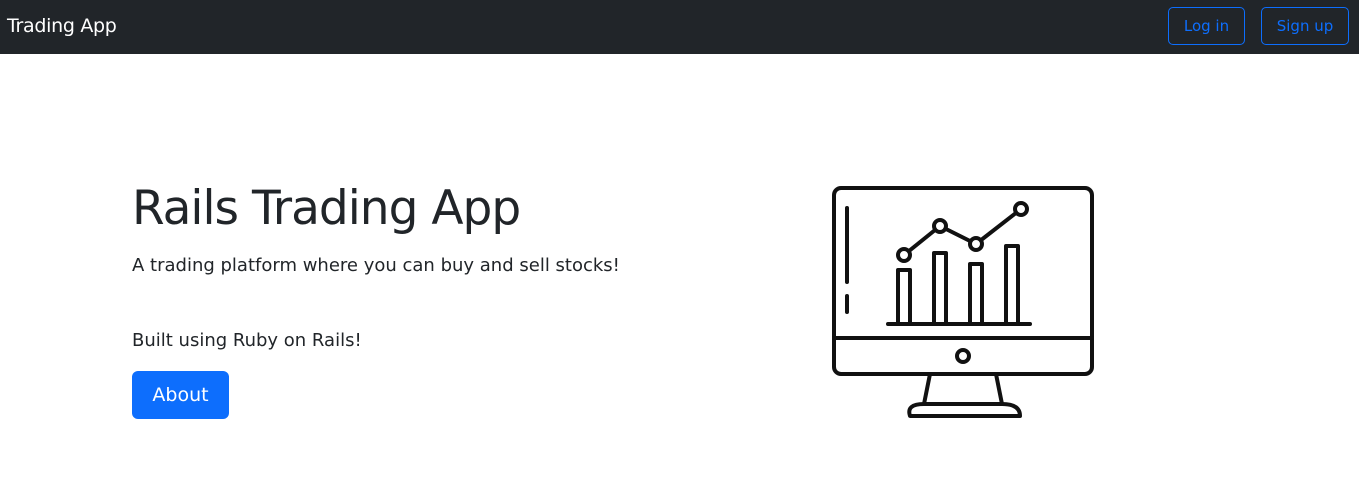 The width and height of the screenshot is (1359, 494). What do you see at coordinates (326, 208) in the screenshot?
I see `page-title: Rails Trading App` at bounding box center [326, 208].